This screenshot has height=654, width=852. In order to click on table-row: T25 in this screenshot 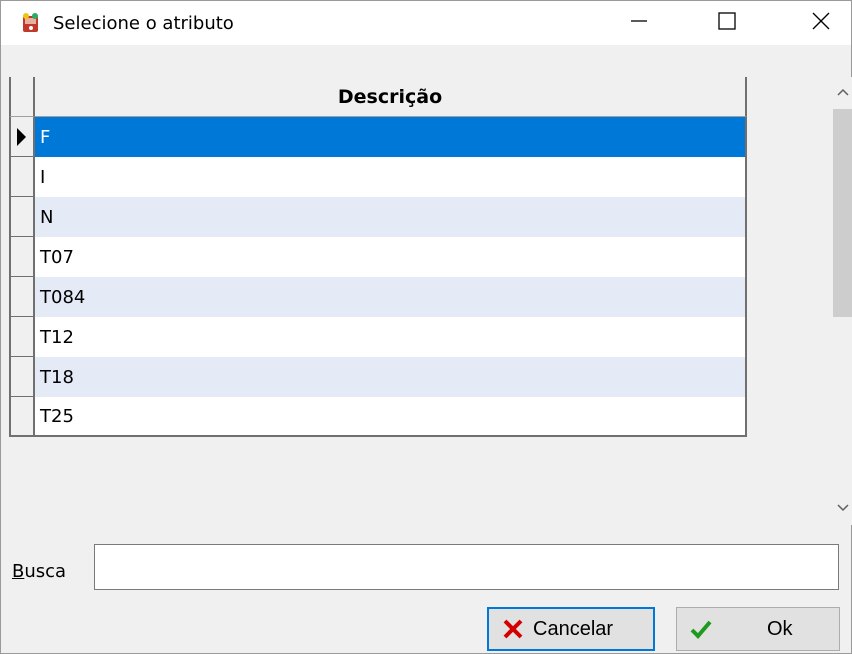, I will do `click(378, 417)`.